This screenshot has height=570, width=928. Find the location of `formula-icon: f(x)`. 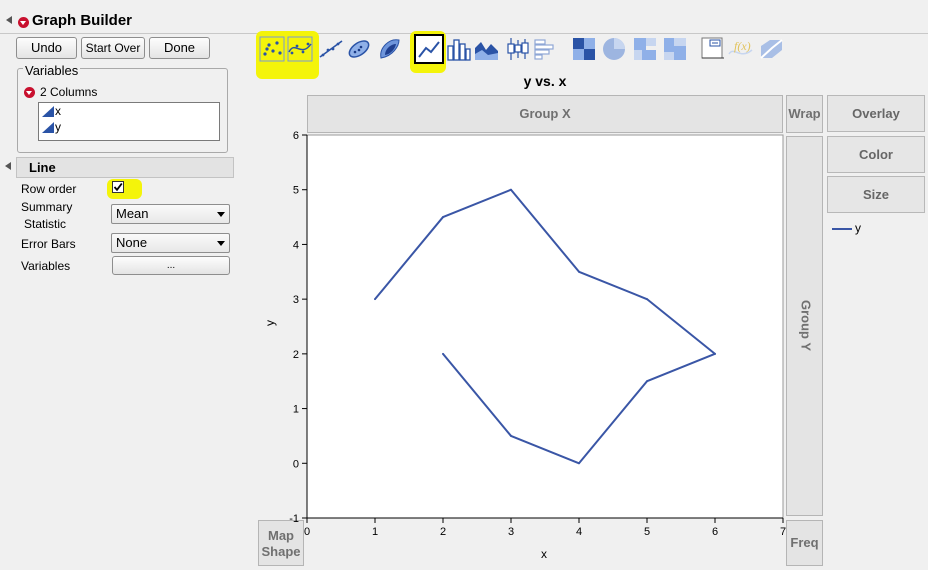

formula-icon: f(x) is located at coordinates (741, 49).